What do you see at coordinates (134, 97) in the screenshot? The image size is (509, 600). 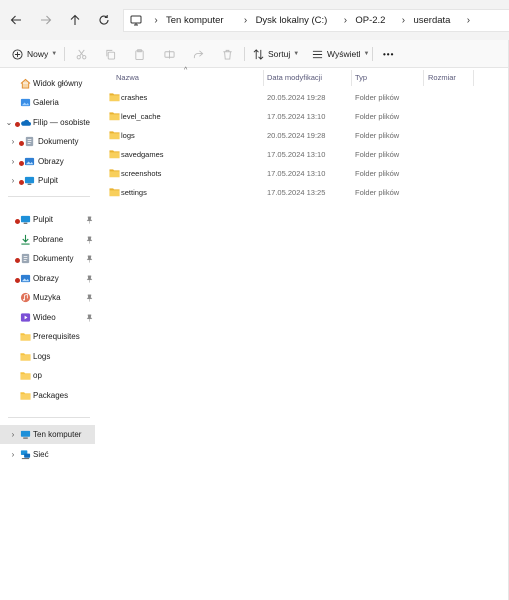 I see `file-name: crashes` at bounding box center [134, 97].